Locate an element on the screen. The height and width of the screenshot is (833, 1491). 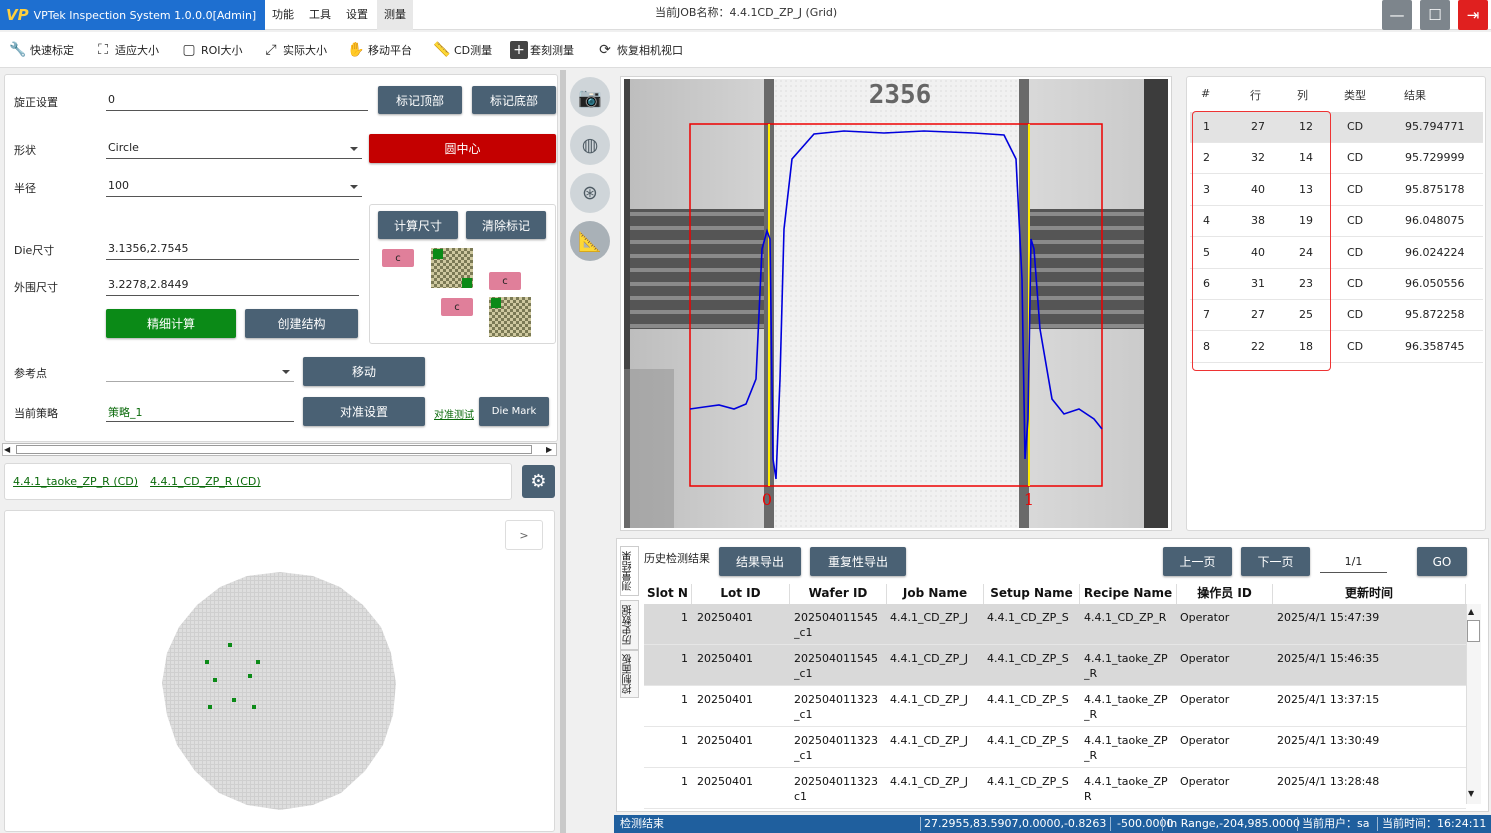
prev-page-button: 上一页 is located at coordinates (1197, 561).